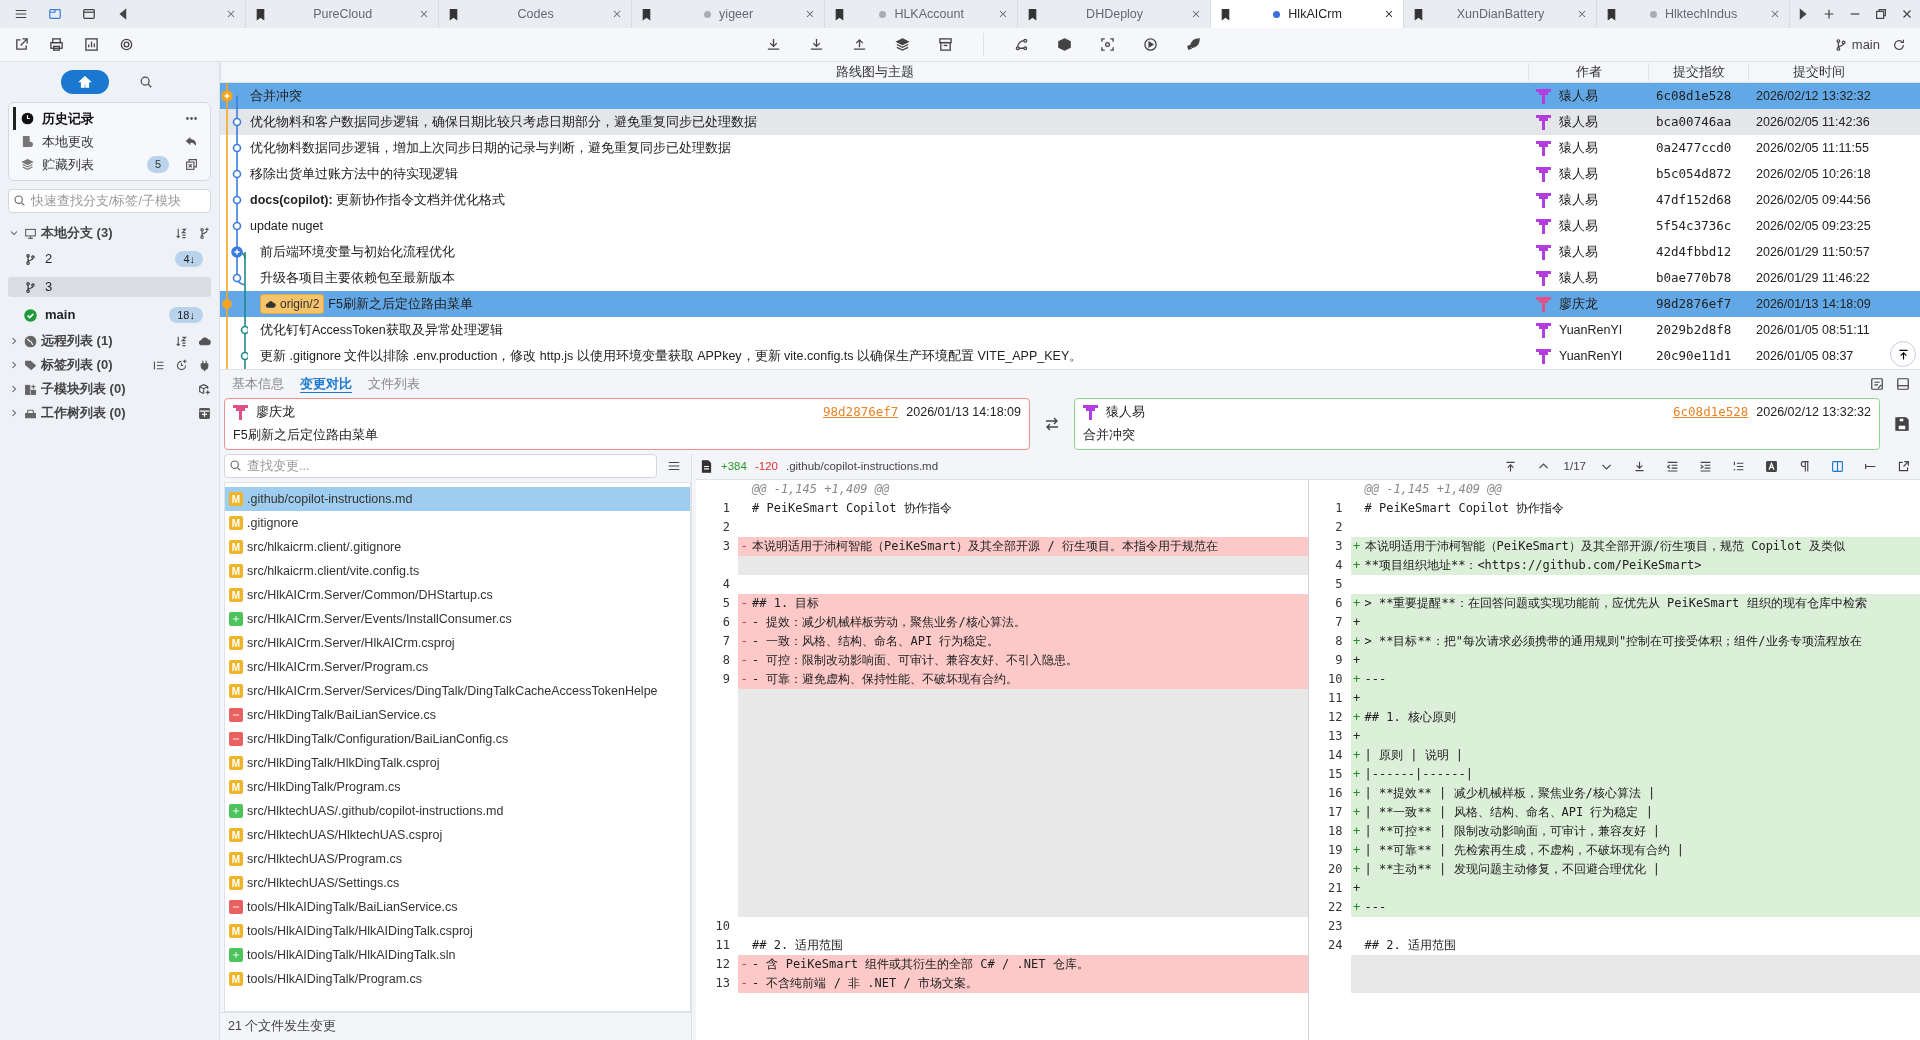  I want to click on commit-row: 移除出货单过账方法中的待实现逻辑 猿人易 b5c054d872 2026/02/05 10:26:18, so click(1070, 174).